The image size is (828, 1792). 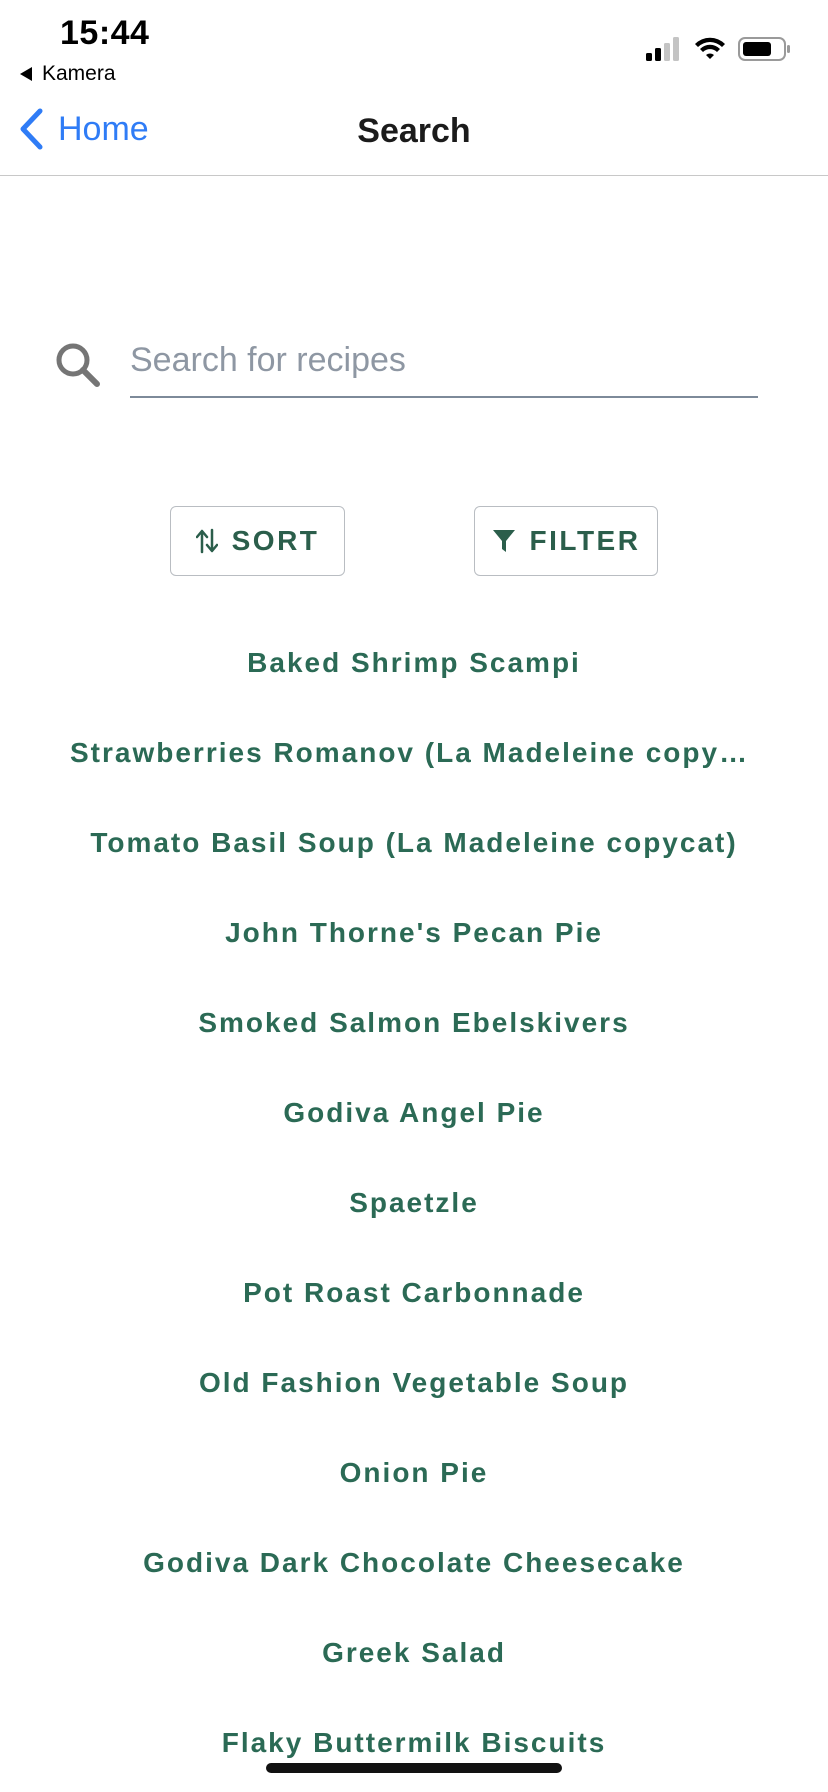 I want to click on recipe-item: Pot Roast Carbonnade, so click(x=414, y=1293).